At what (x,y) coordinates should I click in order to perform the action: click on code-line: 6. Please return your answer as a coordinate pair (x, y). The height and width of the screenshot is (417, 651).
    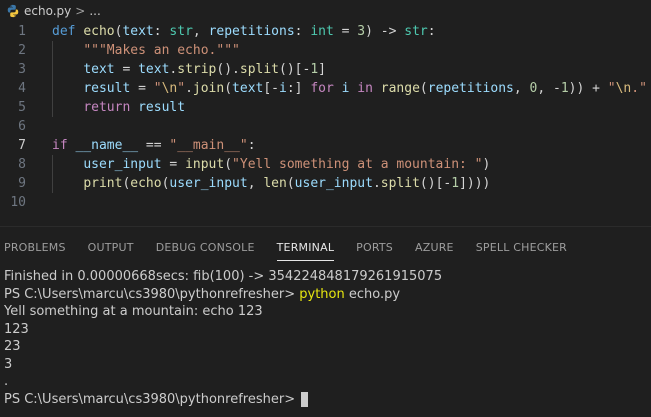
    Looking at the image, I should click on (325, 126).